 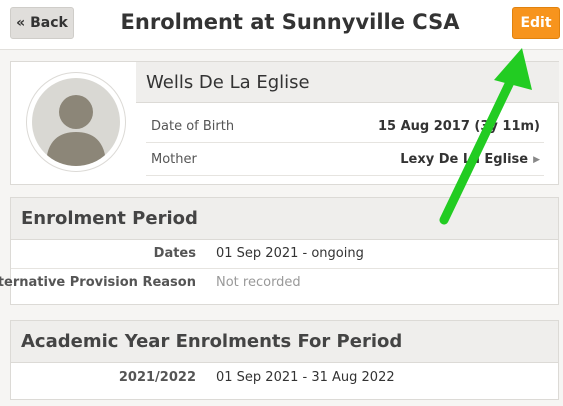 What do you see at coordinates (347, 82) in the screenshot?
I see `profile-header: Wells De La Eglise` at bounding box center [347, 82].